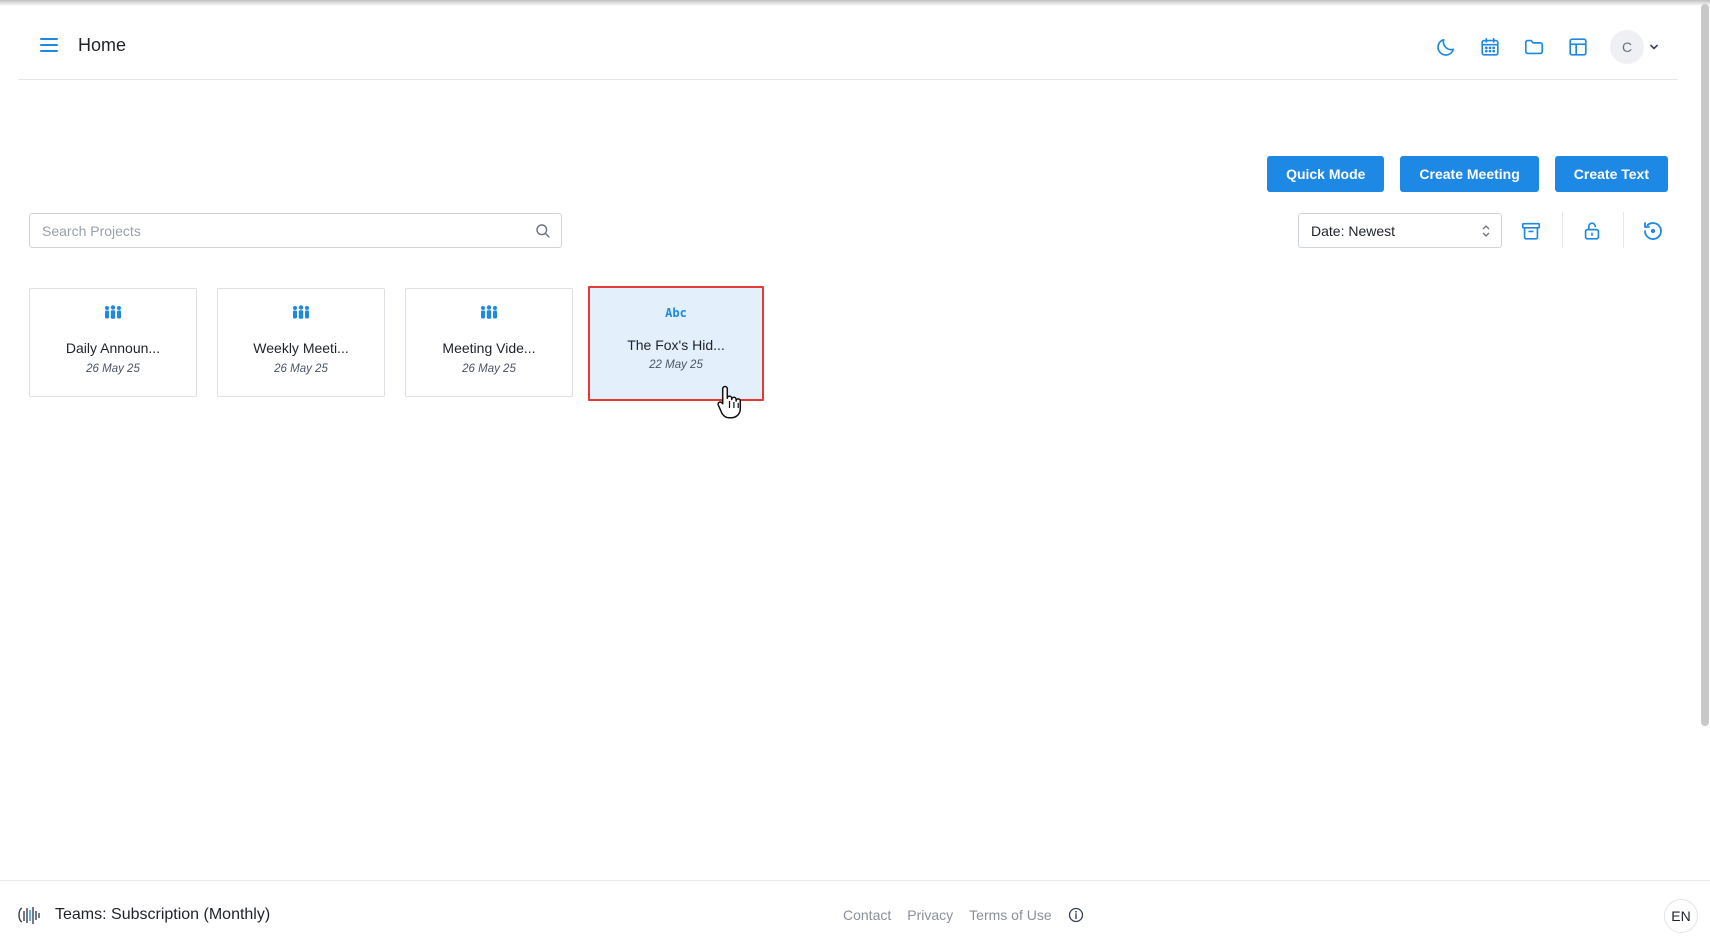 The image size is (1710, 945). Describe the element at coordinates (848, 40) in the screenshot. I see `top-header: Home C` at that location.